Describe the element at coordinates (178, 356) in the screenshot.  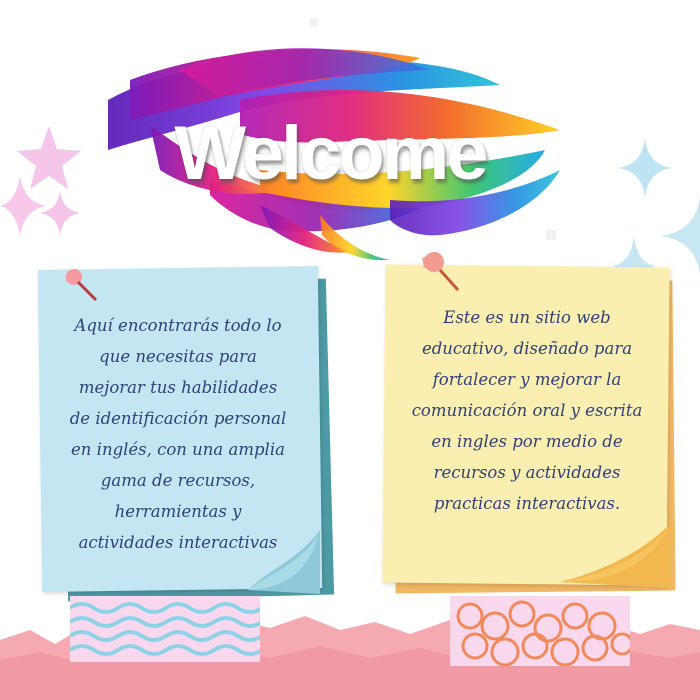
I see `note-line: que necesitas para` at that location.